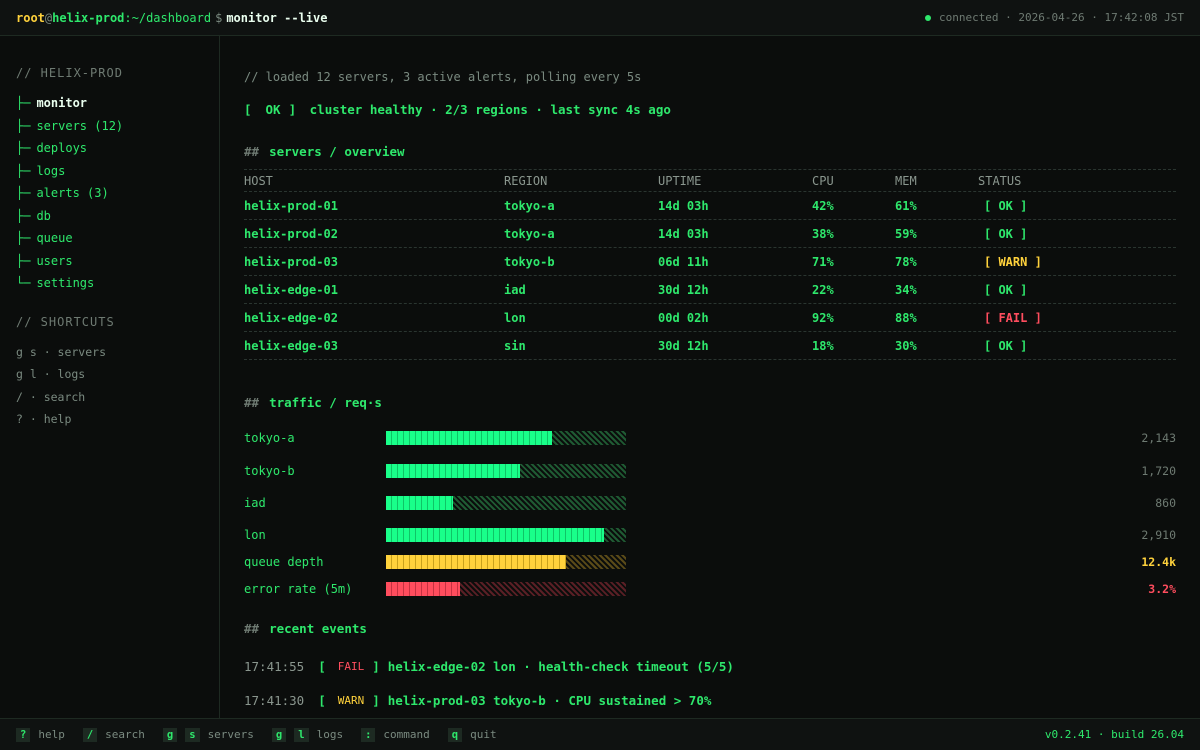 The width and height of the screenshot is (1200, 750). I want to click on traffic-section-label: traffic / req·s, so click(325, 402).